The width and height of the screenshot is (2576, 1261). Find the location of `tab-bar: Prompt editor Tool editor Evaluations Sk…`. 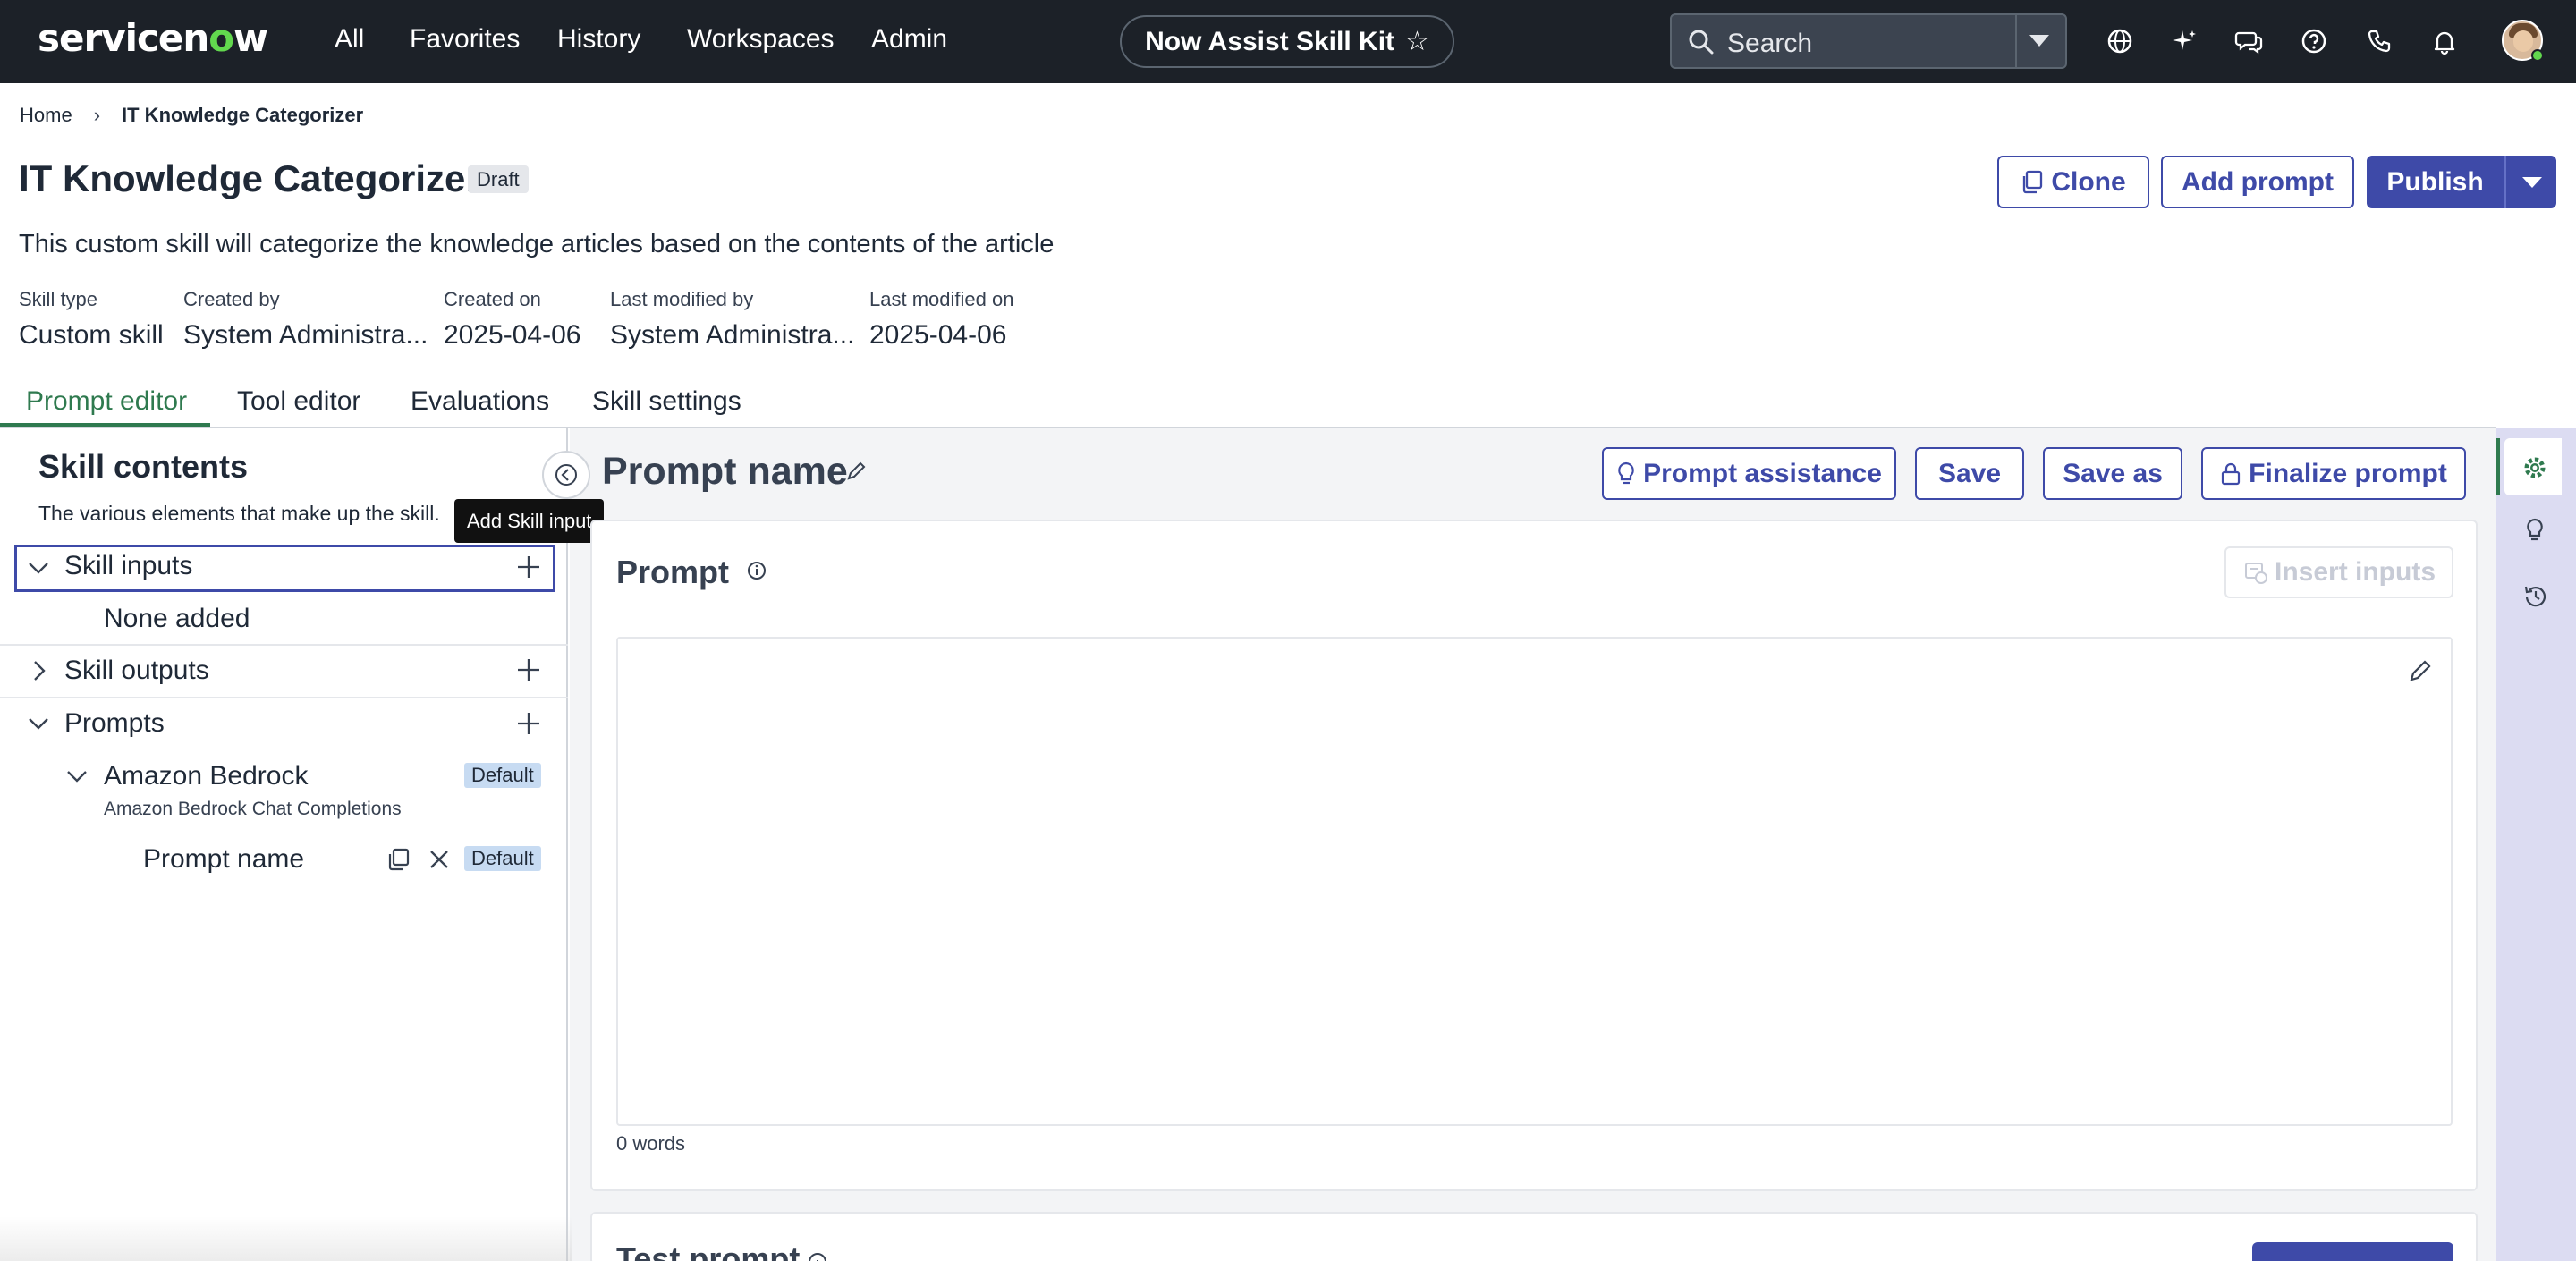

tab-bar: Prompt editor Tool editor Evaluations Sk… is located at coordinates (492, 405).